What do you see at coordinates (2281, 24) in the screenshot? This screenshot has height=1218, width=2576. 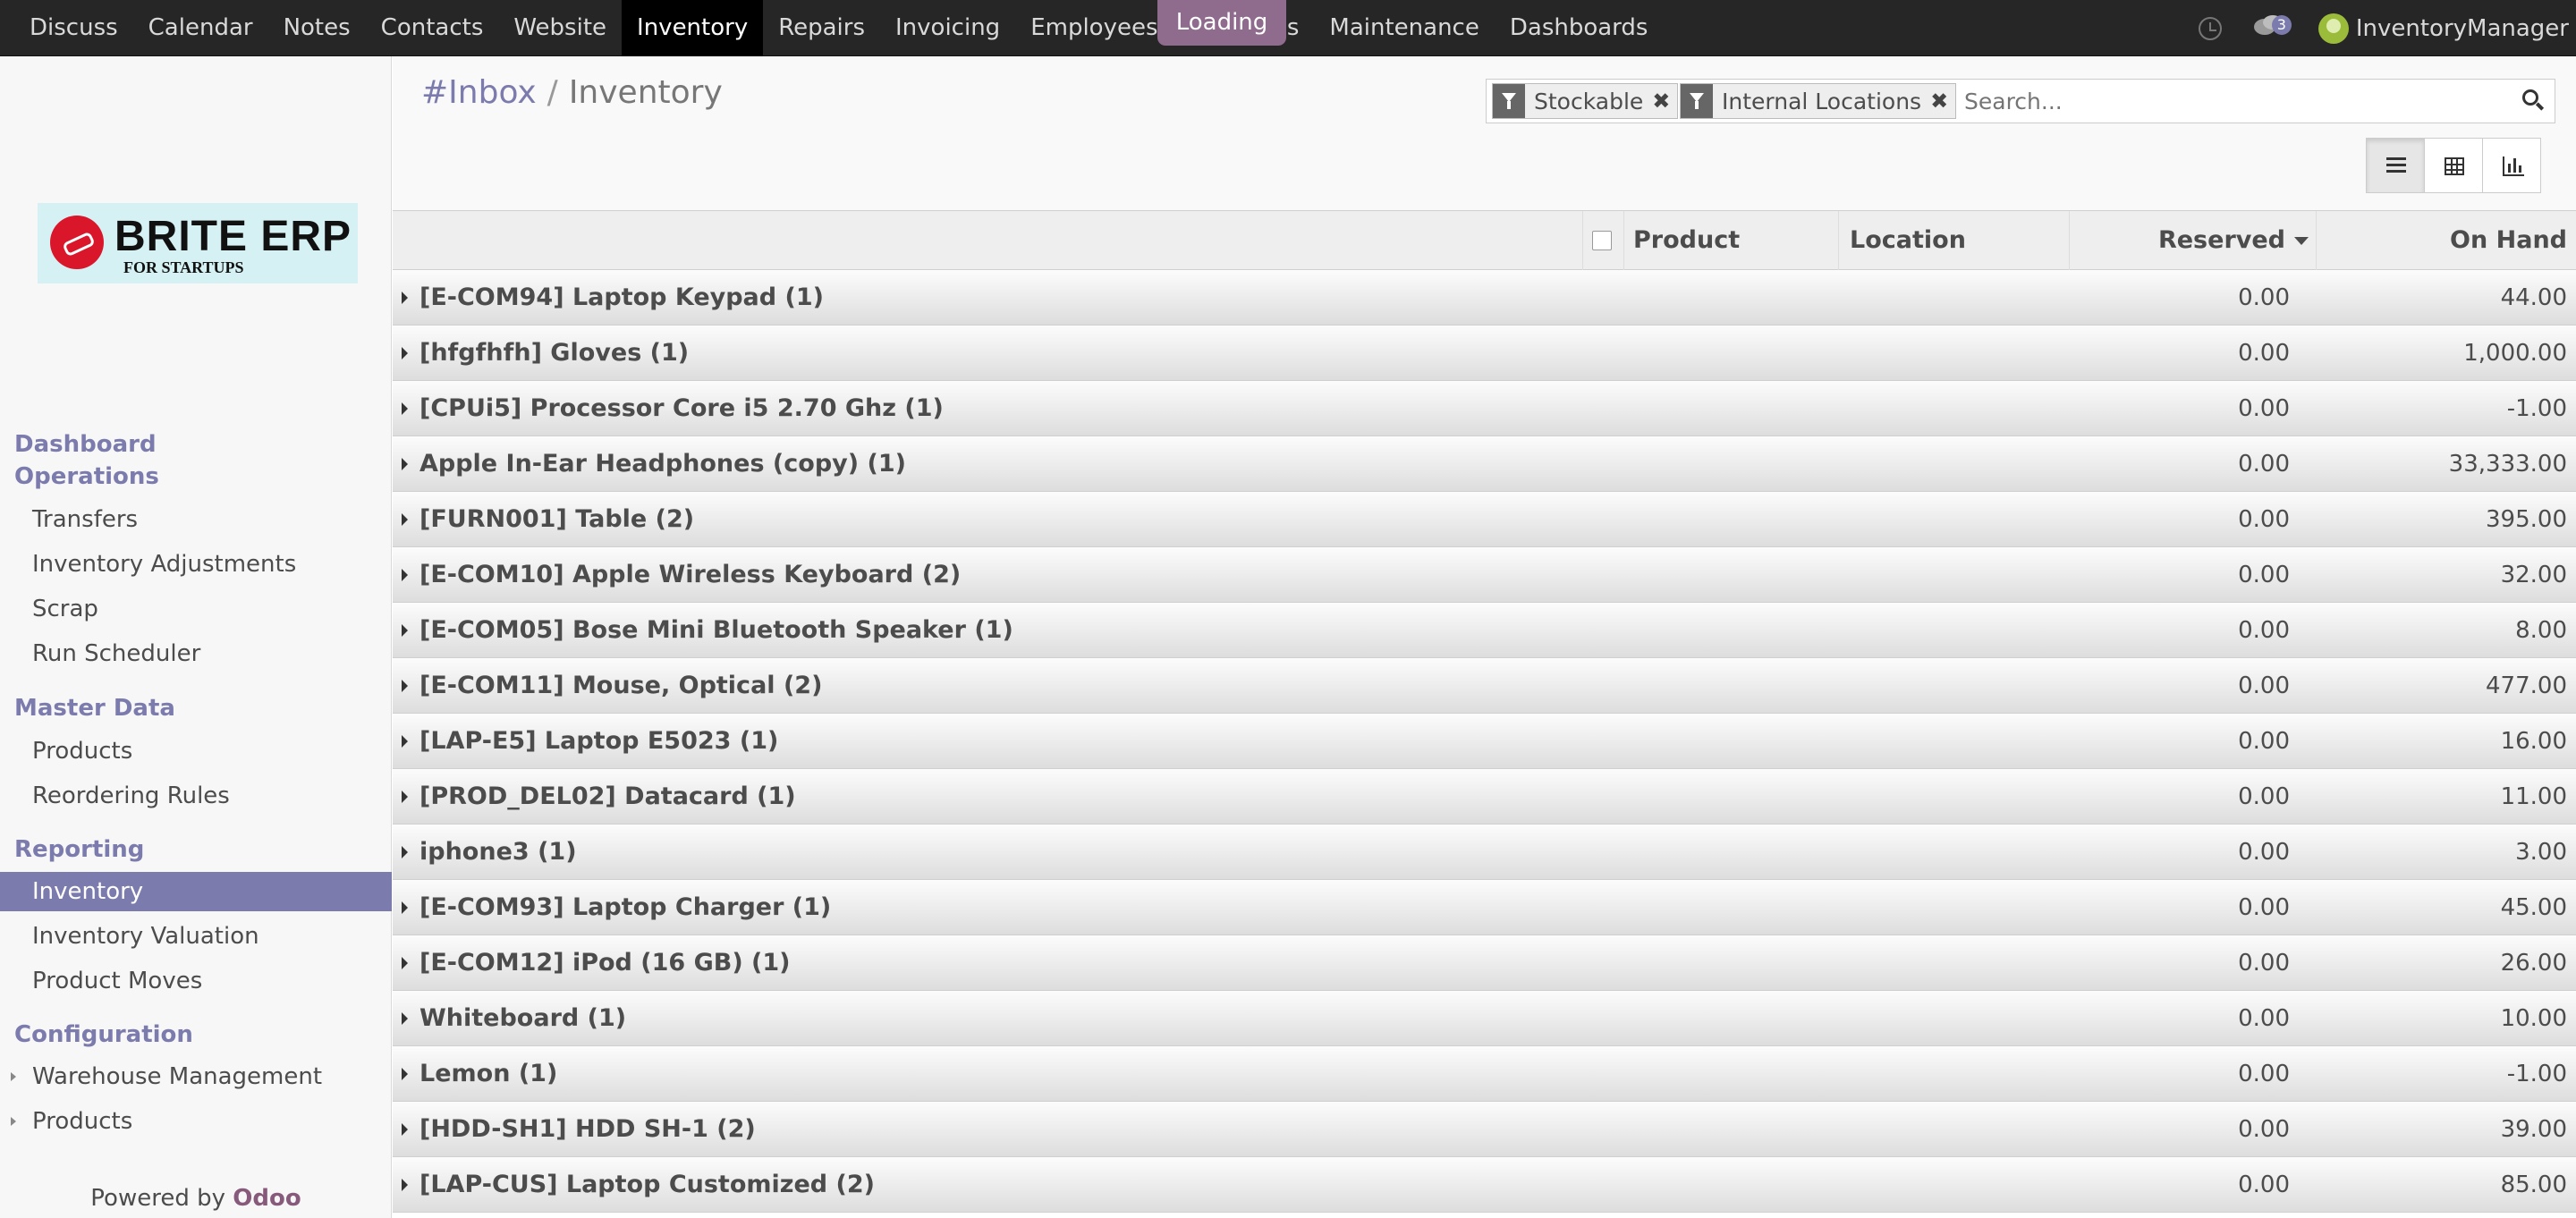 I see `chat-count-badge: 3` at bounding box center [2281, 24].